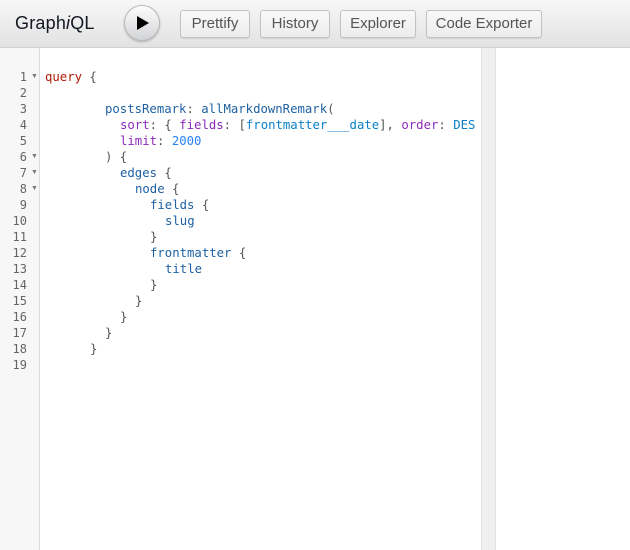 The height and width of the screenshot is (550, 630). What do you see at coordinates (198, 253) in the screenshot?
I see `code-line-12: frontmatter {` at bounding box center [198, 253].